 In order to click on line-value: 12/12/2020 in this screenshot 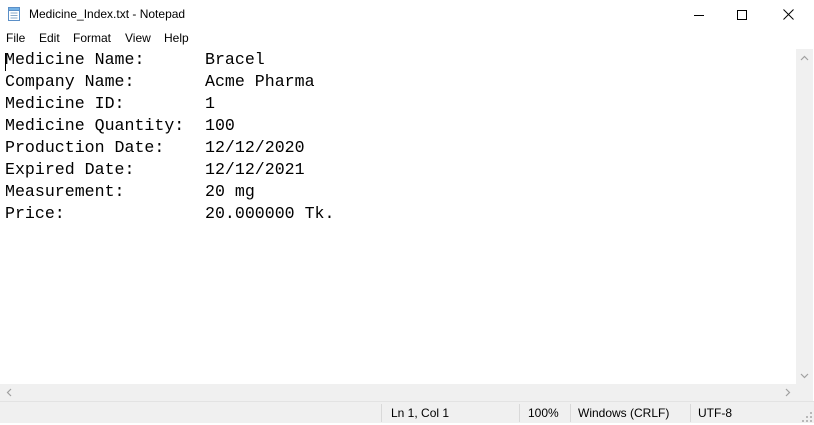, I will do `click(255, 147)`.